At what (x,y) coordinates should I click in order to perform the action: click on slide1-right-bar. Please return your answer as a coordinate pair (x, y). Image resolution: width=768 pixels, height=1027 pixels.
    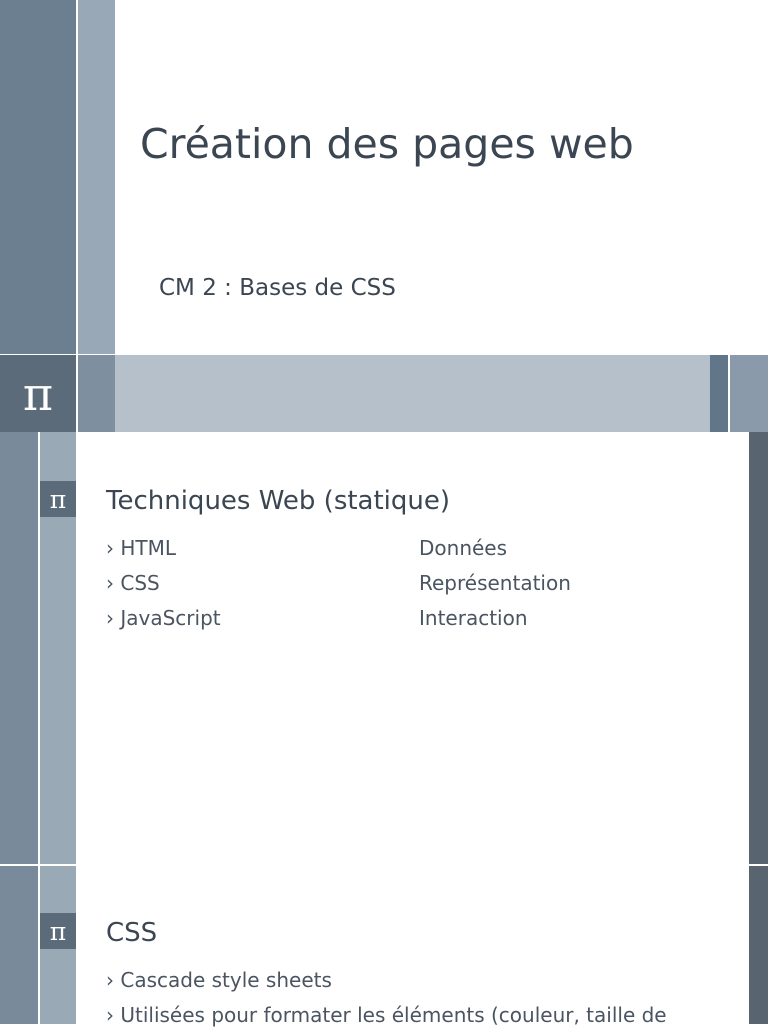
    Looking at the image, I should click on (758, 648).